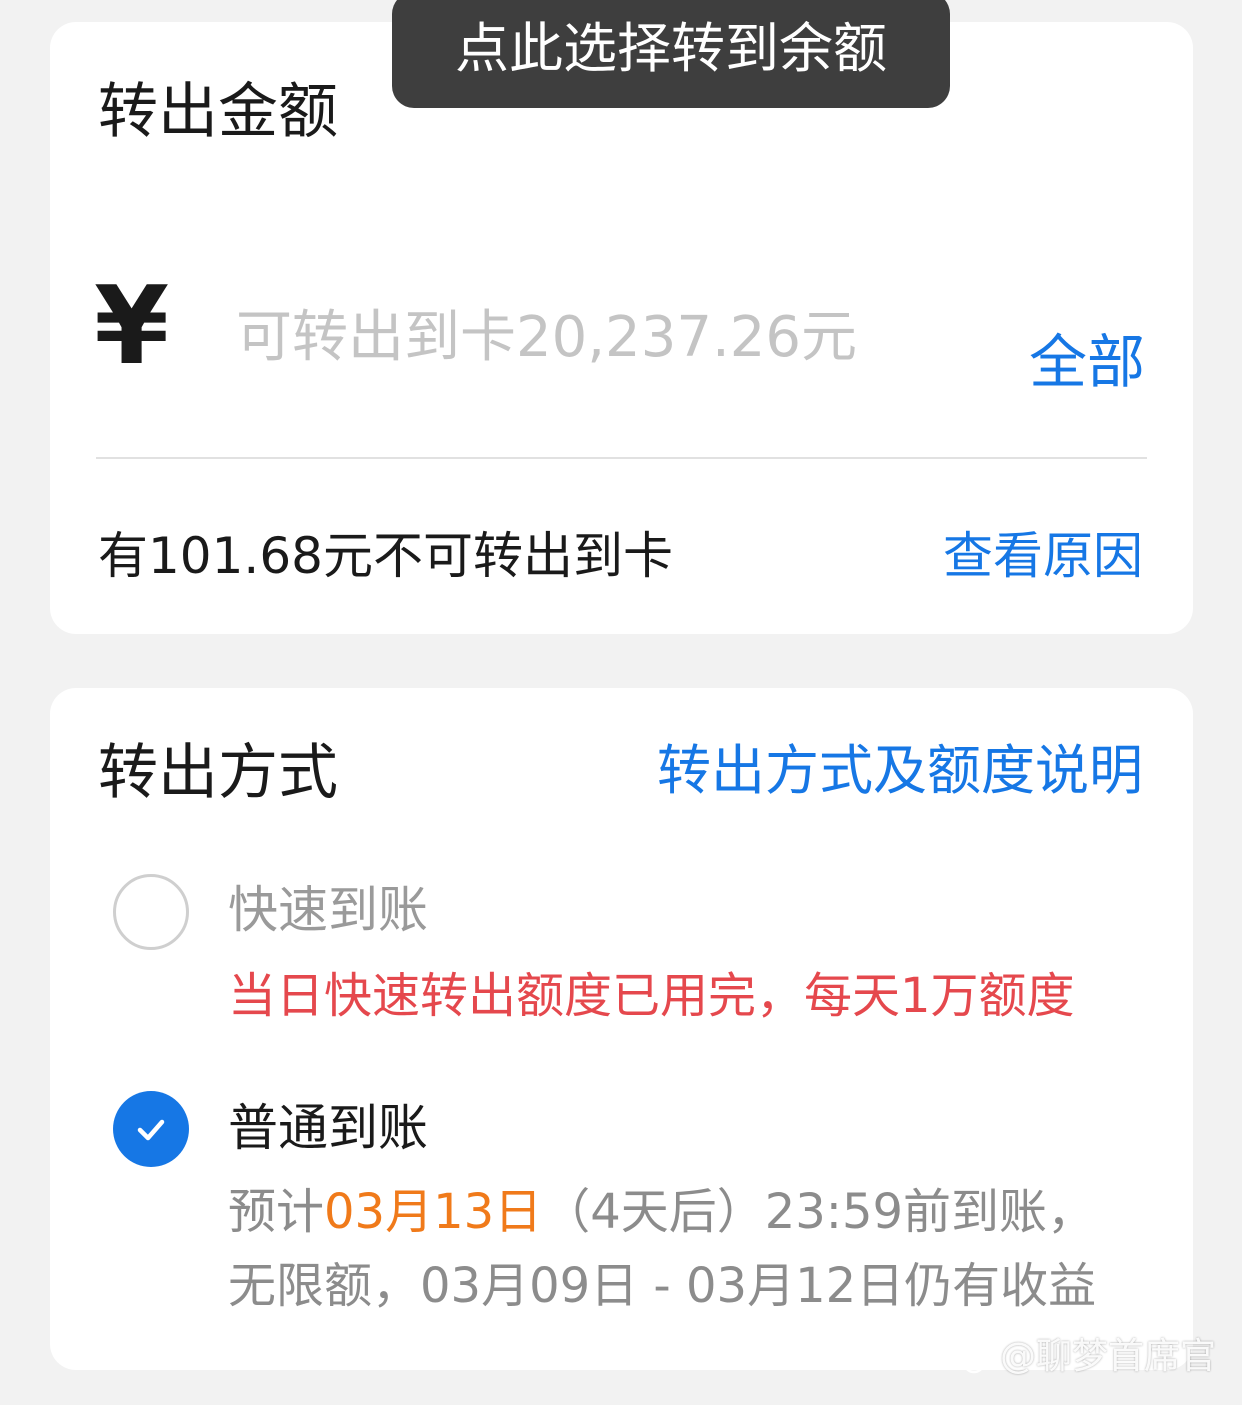 The image size is (1242, 1405). What do you see at coordinates (328, 910) in the screenshot?
I see `fast-arrival-label: 快速到账` at bounding box center [328, 910].